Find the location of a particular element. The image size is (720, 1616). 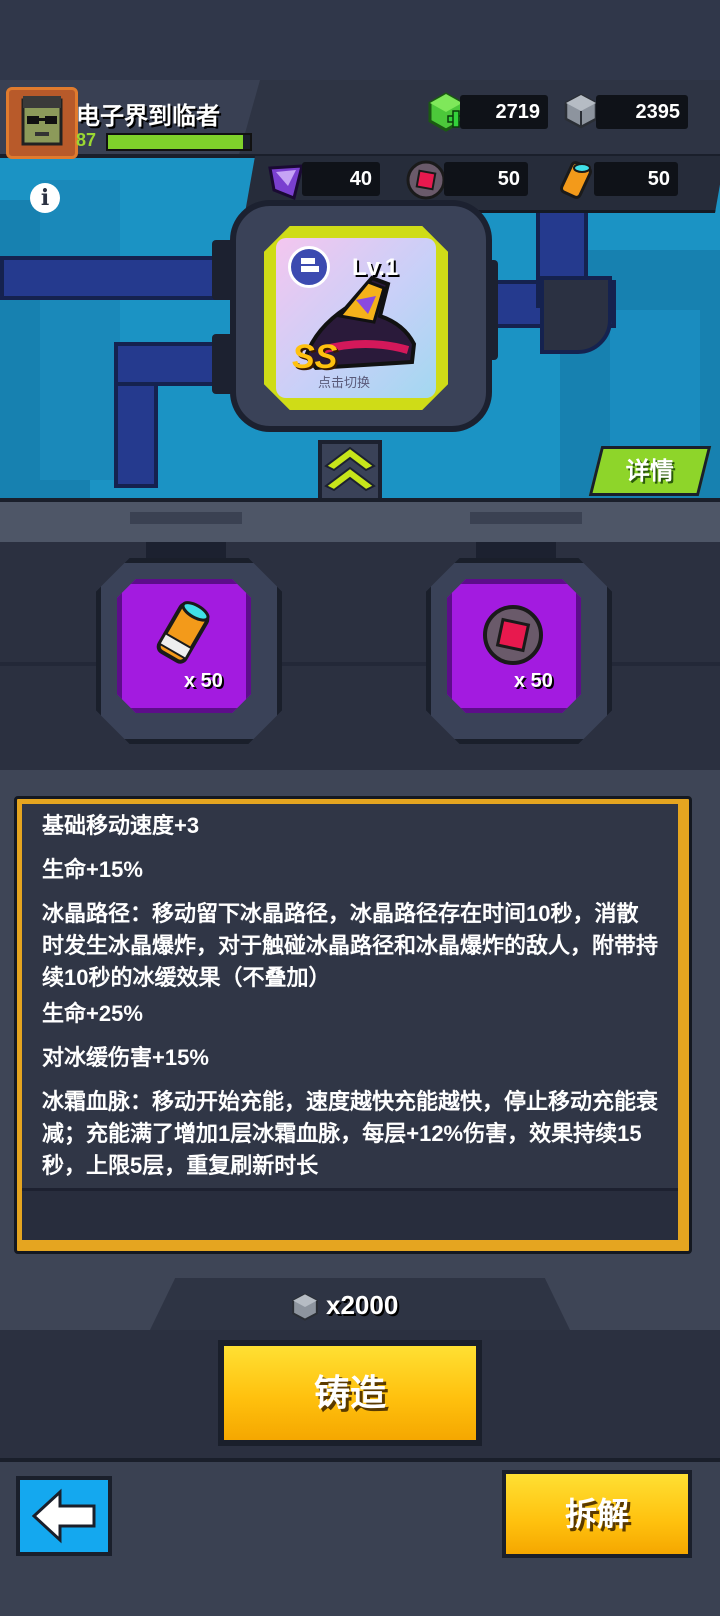

slot-1-count: x 50 is located at coordinates (203, 681).